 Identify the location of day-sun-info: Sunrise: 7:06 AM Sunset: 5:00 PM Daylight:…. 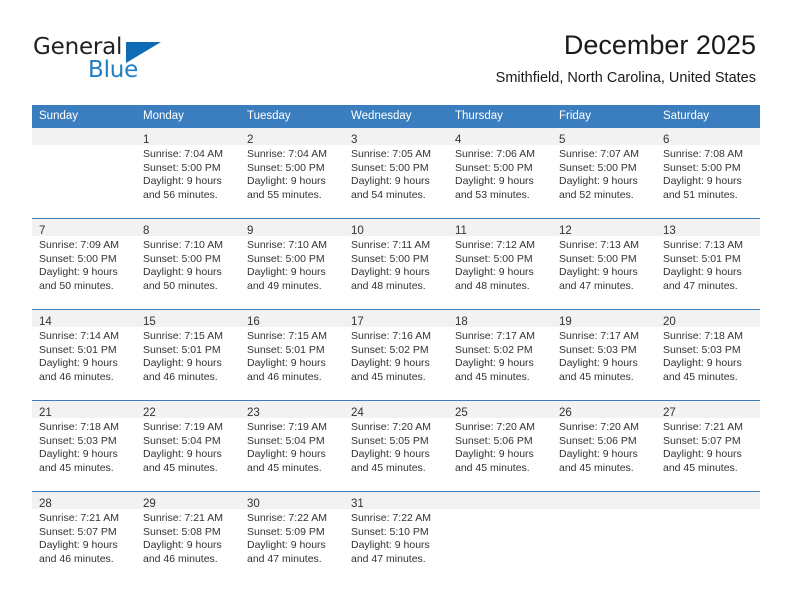
(500, 173).